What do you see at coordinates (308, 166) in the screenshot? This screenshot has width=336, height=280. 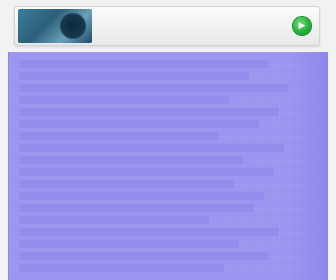 I see `panel-side-shade` at bounding box center [308, 166].